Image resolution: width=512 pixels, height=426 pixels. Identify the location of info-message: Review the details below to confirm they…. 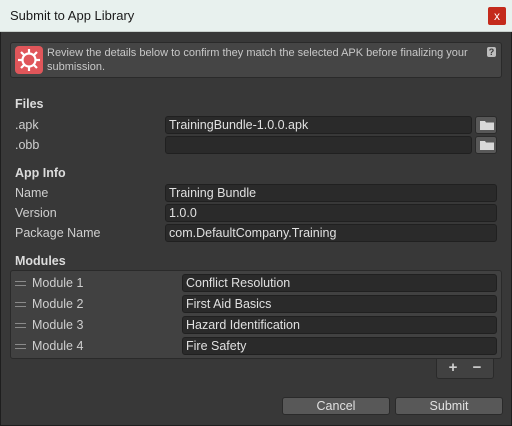
(257, 60).